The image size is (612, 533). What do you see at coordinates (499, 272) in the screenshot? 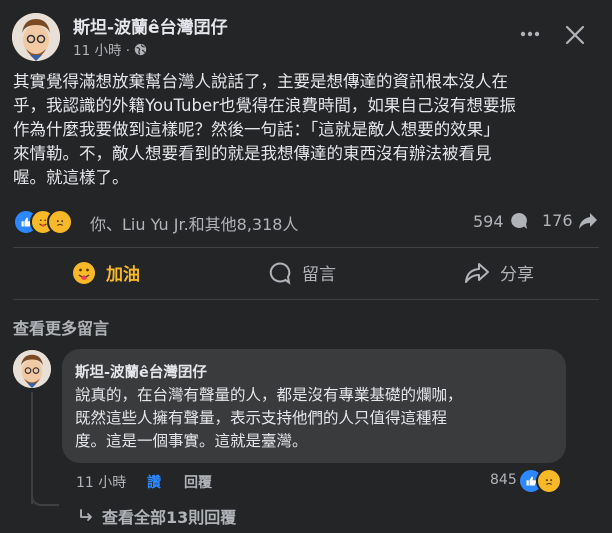
I see `share-action-button: 分享` at bounding box center [499, 272].